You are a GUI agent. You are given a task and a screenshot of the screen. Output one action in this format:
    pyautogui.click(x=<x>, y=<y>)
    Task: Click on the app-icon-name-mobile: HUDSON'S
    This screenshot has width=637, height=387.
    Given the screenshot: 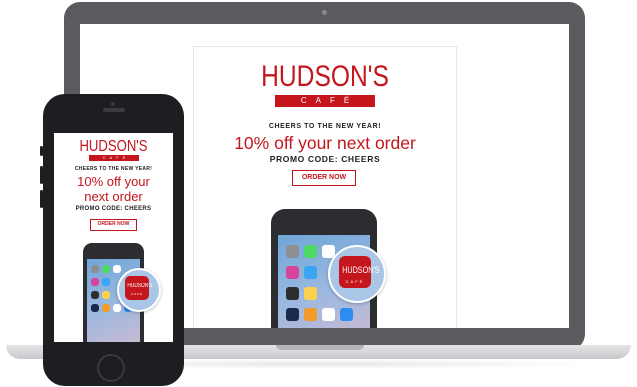 What is the action you would take?
    pyautogui.click(x=140, y=286)
    